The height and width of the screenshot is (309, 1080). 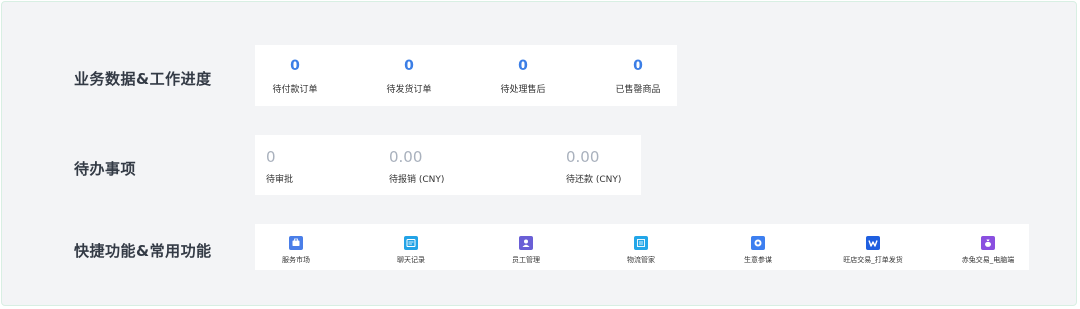 What do you see at coordinates (295, 75) in the screenshot?
I see `stat-pending-payment: 0 待付款订单` at bounding box center [295, 75].